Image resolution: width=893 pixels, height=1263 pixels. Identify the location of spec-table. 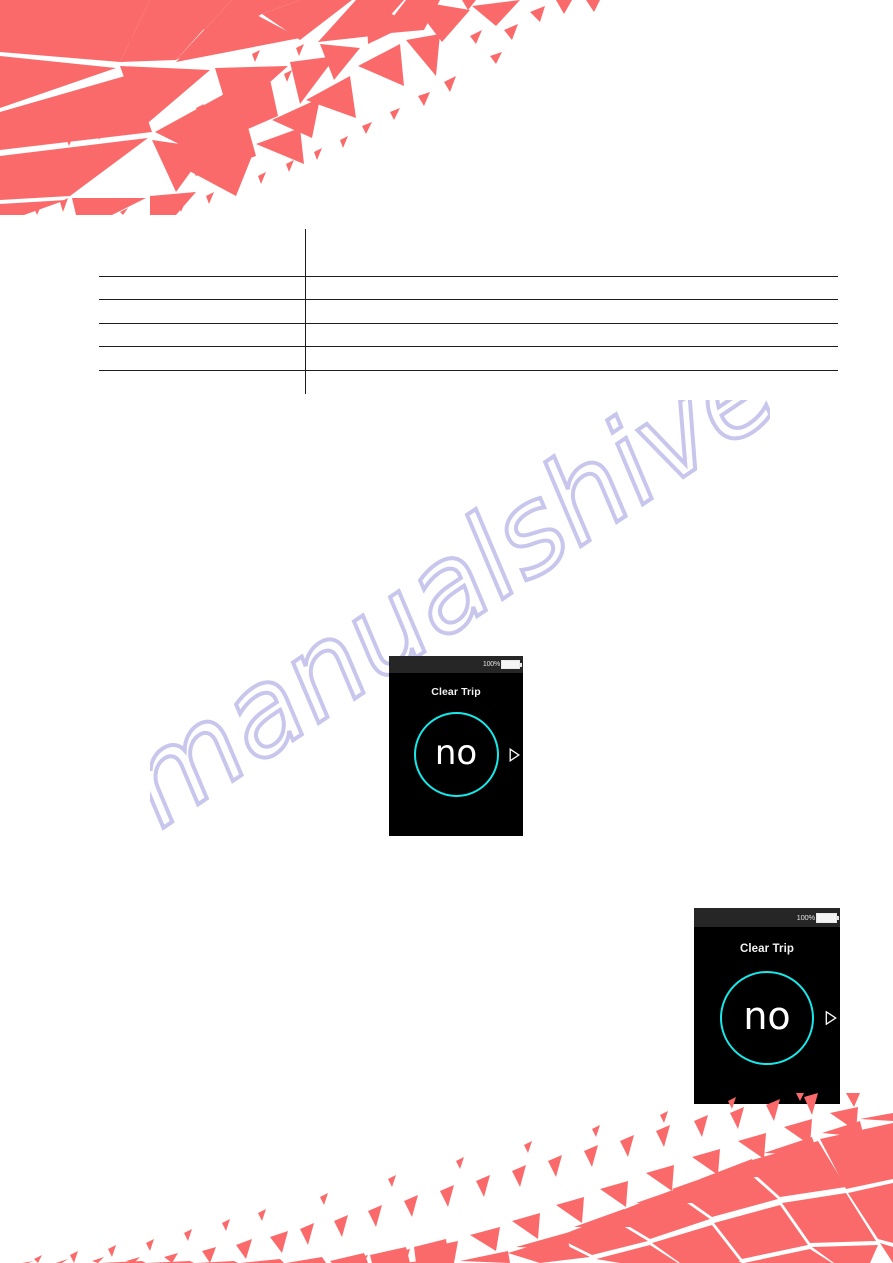
(468, 311).